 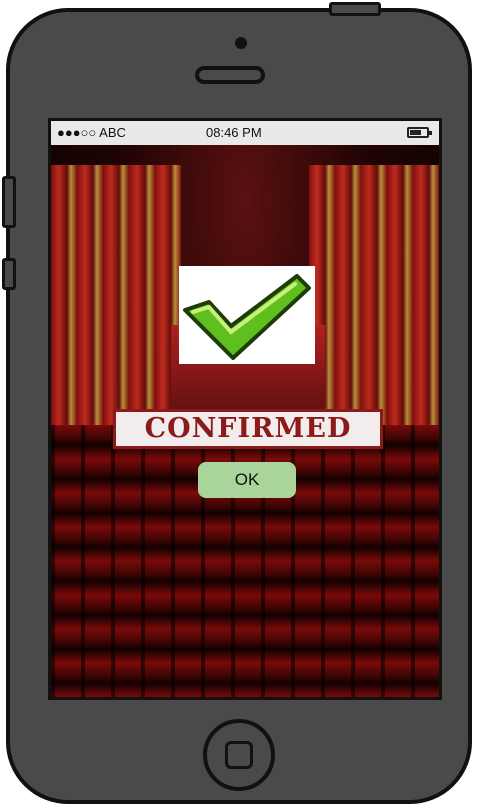 What do you see at coordinates (415, 132) in the screenshot?
I see `battery-level` at bounding box center [415, 132].